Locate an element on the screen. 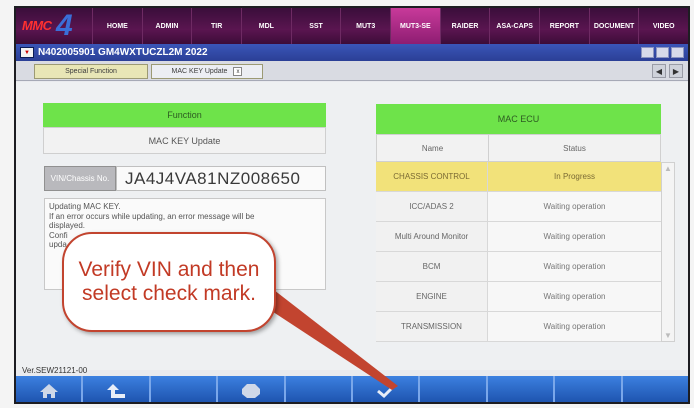 Image resolution: width=694 pixels, height=408 pixels. ecu-name: ICC/ADAS 2 is located at coordinates (432, 206).